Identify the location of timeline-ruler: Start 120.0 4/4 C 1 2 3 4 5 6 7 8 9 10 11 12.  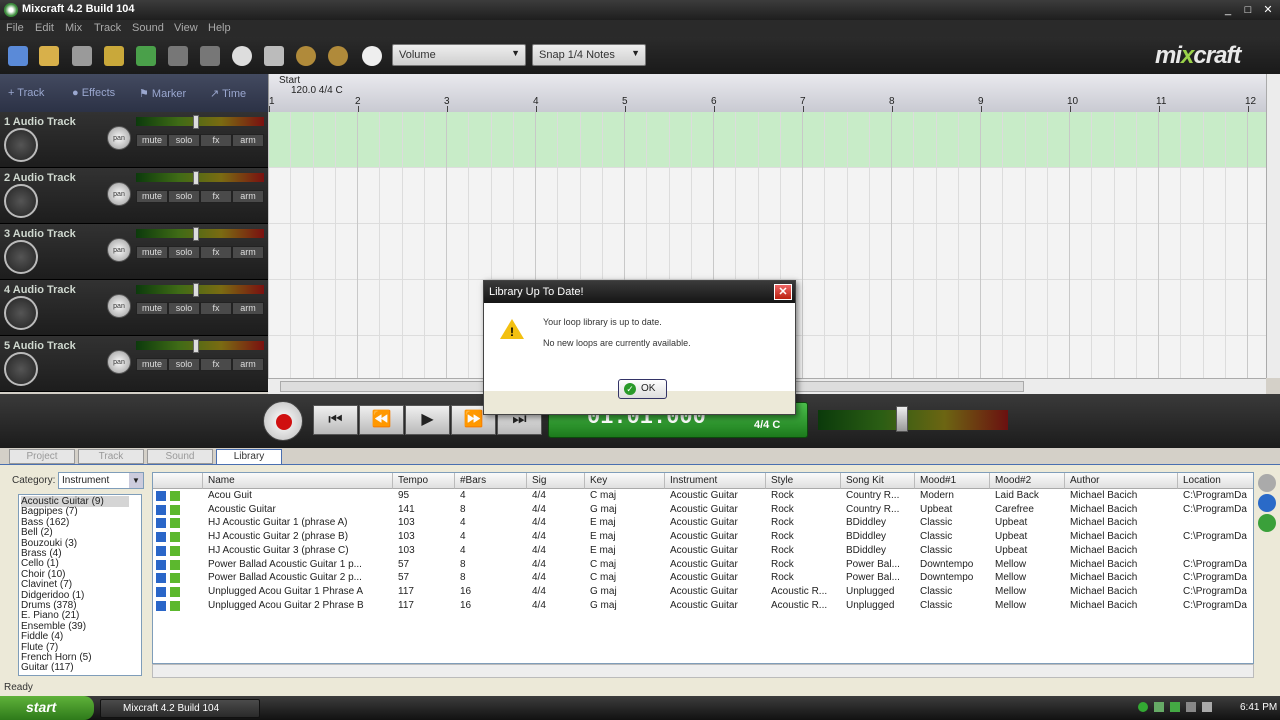
(767, 93).